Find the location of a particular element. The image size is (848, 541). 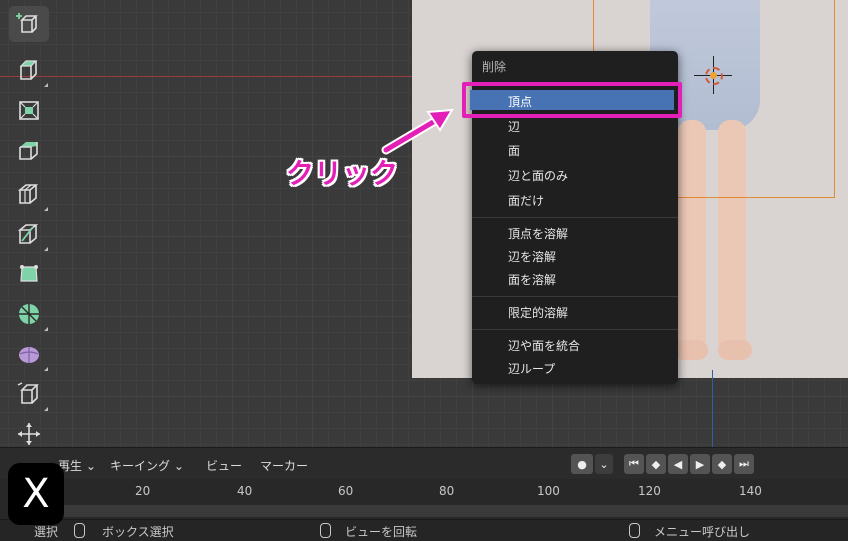

frame-tick: 40 is located at coordinates (245, 491).